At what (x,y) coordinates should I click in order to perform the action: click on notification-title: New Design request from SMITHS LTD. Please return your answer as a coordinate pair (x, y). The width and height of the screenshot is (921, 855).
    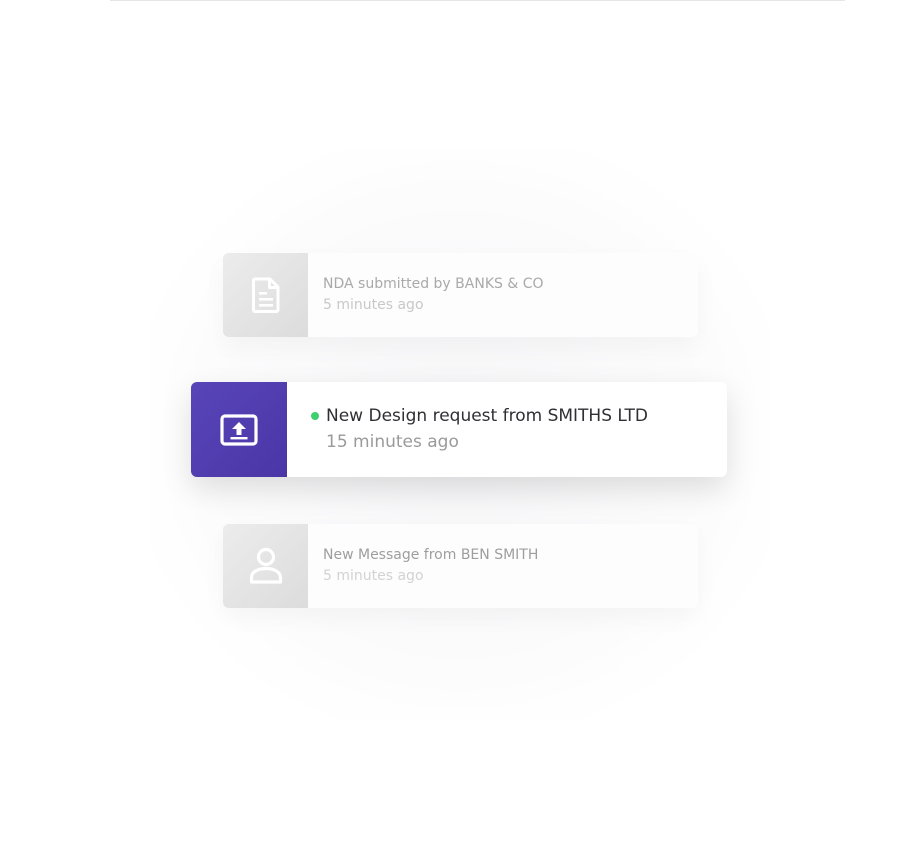
    Looking at the image, I should click on (487, 415).